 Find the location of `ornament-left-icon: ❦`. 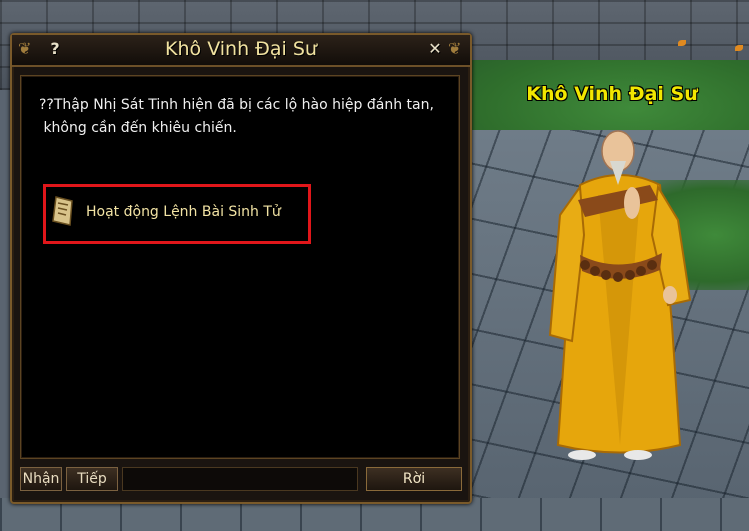

ornament-left-icon: ❦ is located at coordinates (25, 48).